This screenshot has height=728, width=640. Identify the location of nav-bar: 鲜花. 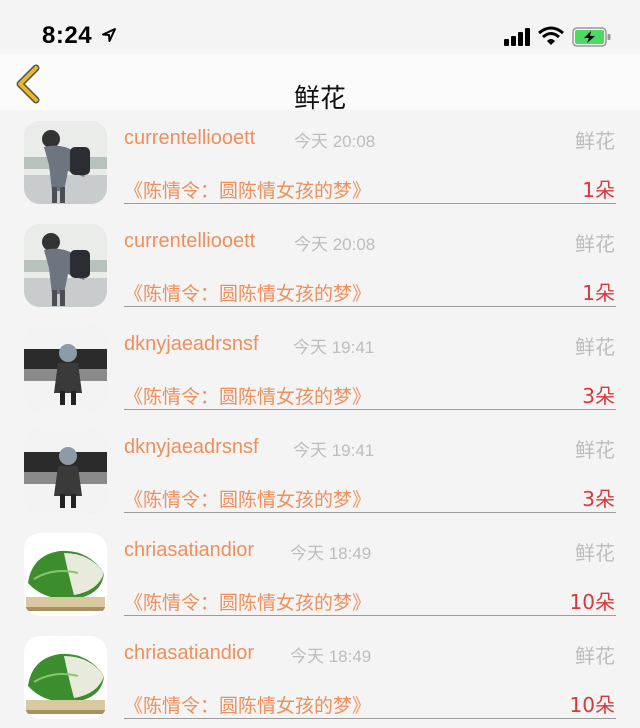
(320, 84).